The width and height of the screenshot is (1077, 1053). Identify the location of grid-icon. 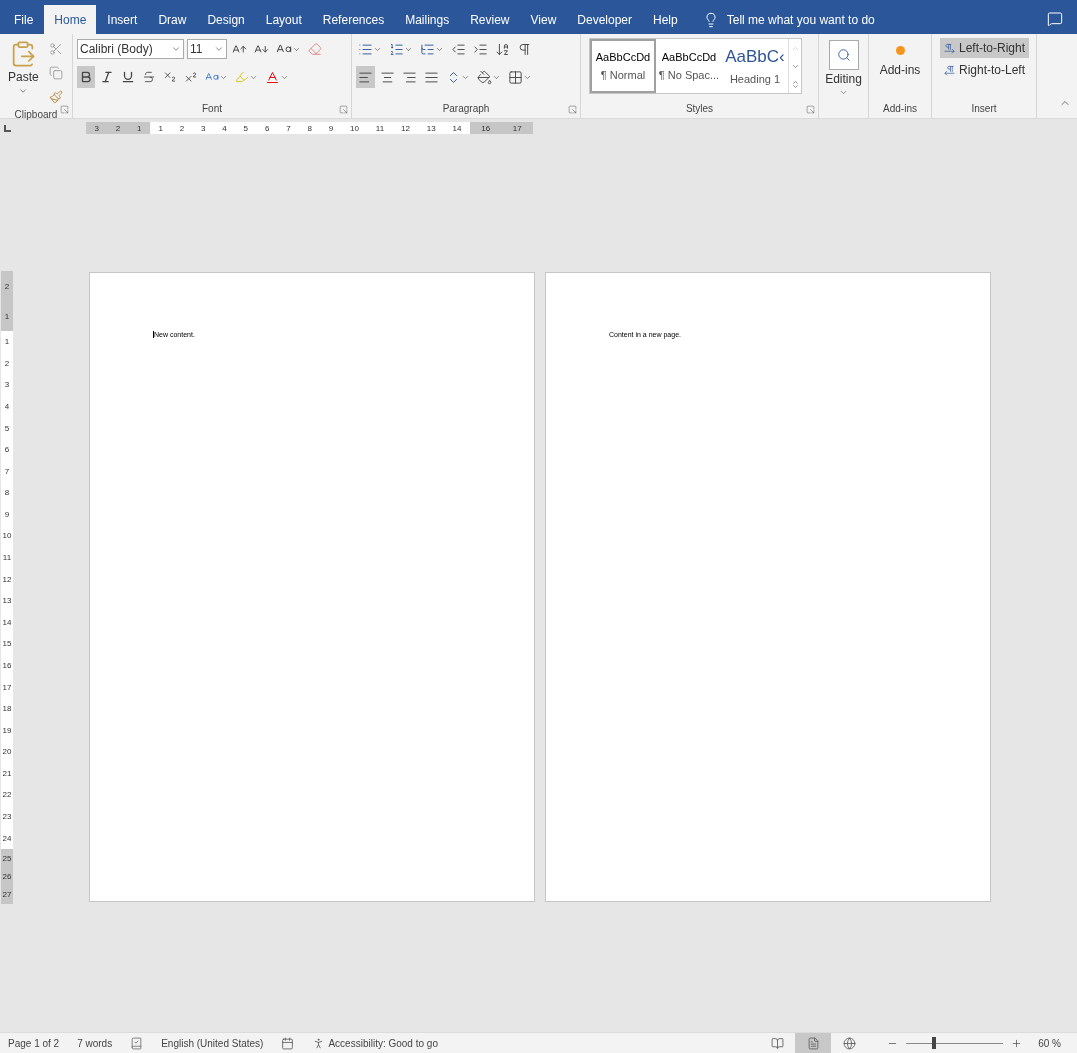
(515, 77).